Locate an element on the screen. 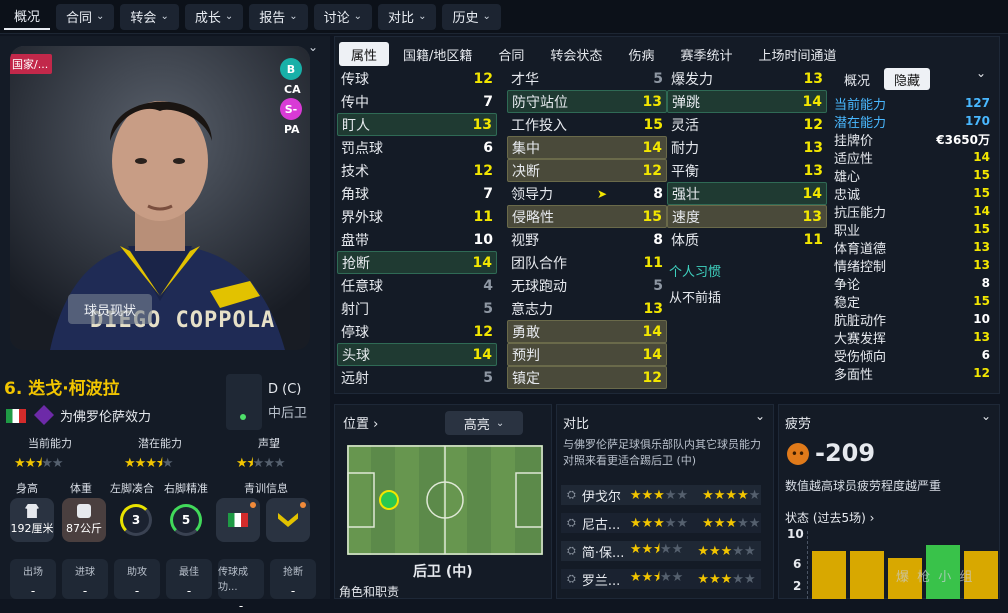 This screenshot has height=613, width=1008. attribute-row: 集中 14 is located at coordinates (587, 147).